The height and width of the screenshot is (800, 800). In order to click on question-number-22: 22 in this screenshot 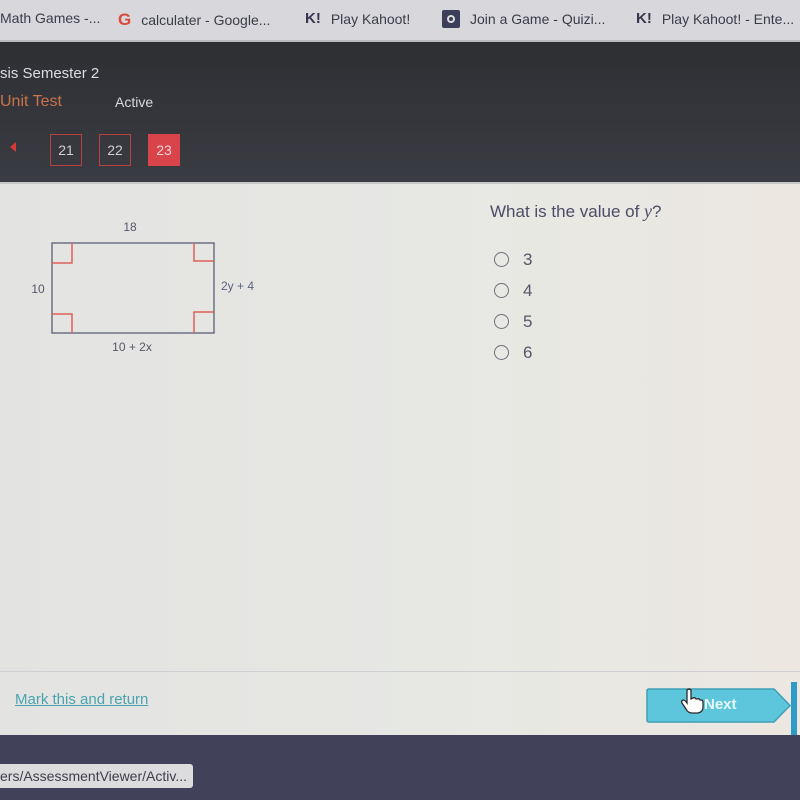, I will do `click(115, 150)`.